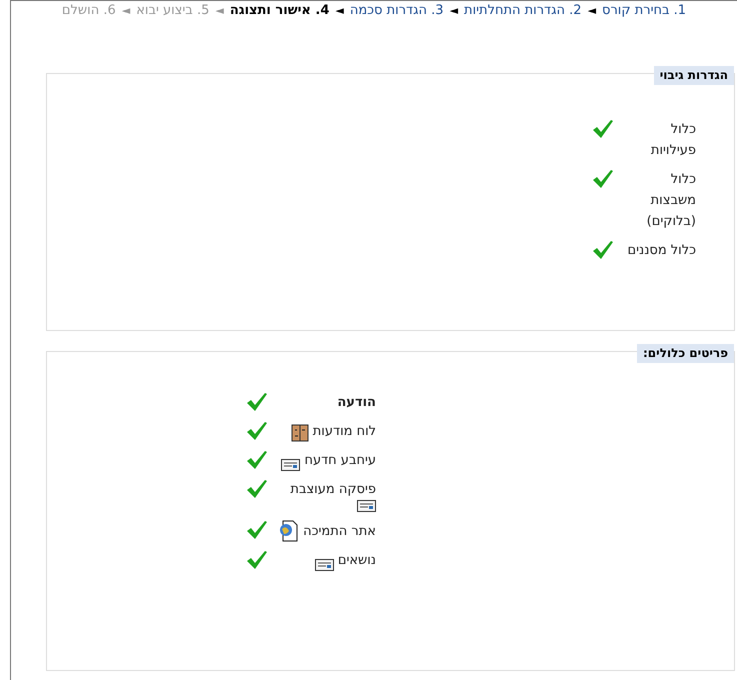 The image size is (737, 680). What do you see at coordinates (299, 433) in the screenshot?
I see `board-icon` at bounding box center [299, 433].